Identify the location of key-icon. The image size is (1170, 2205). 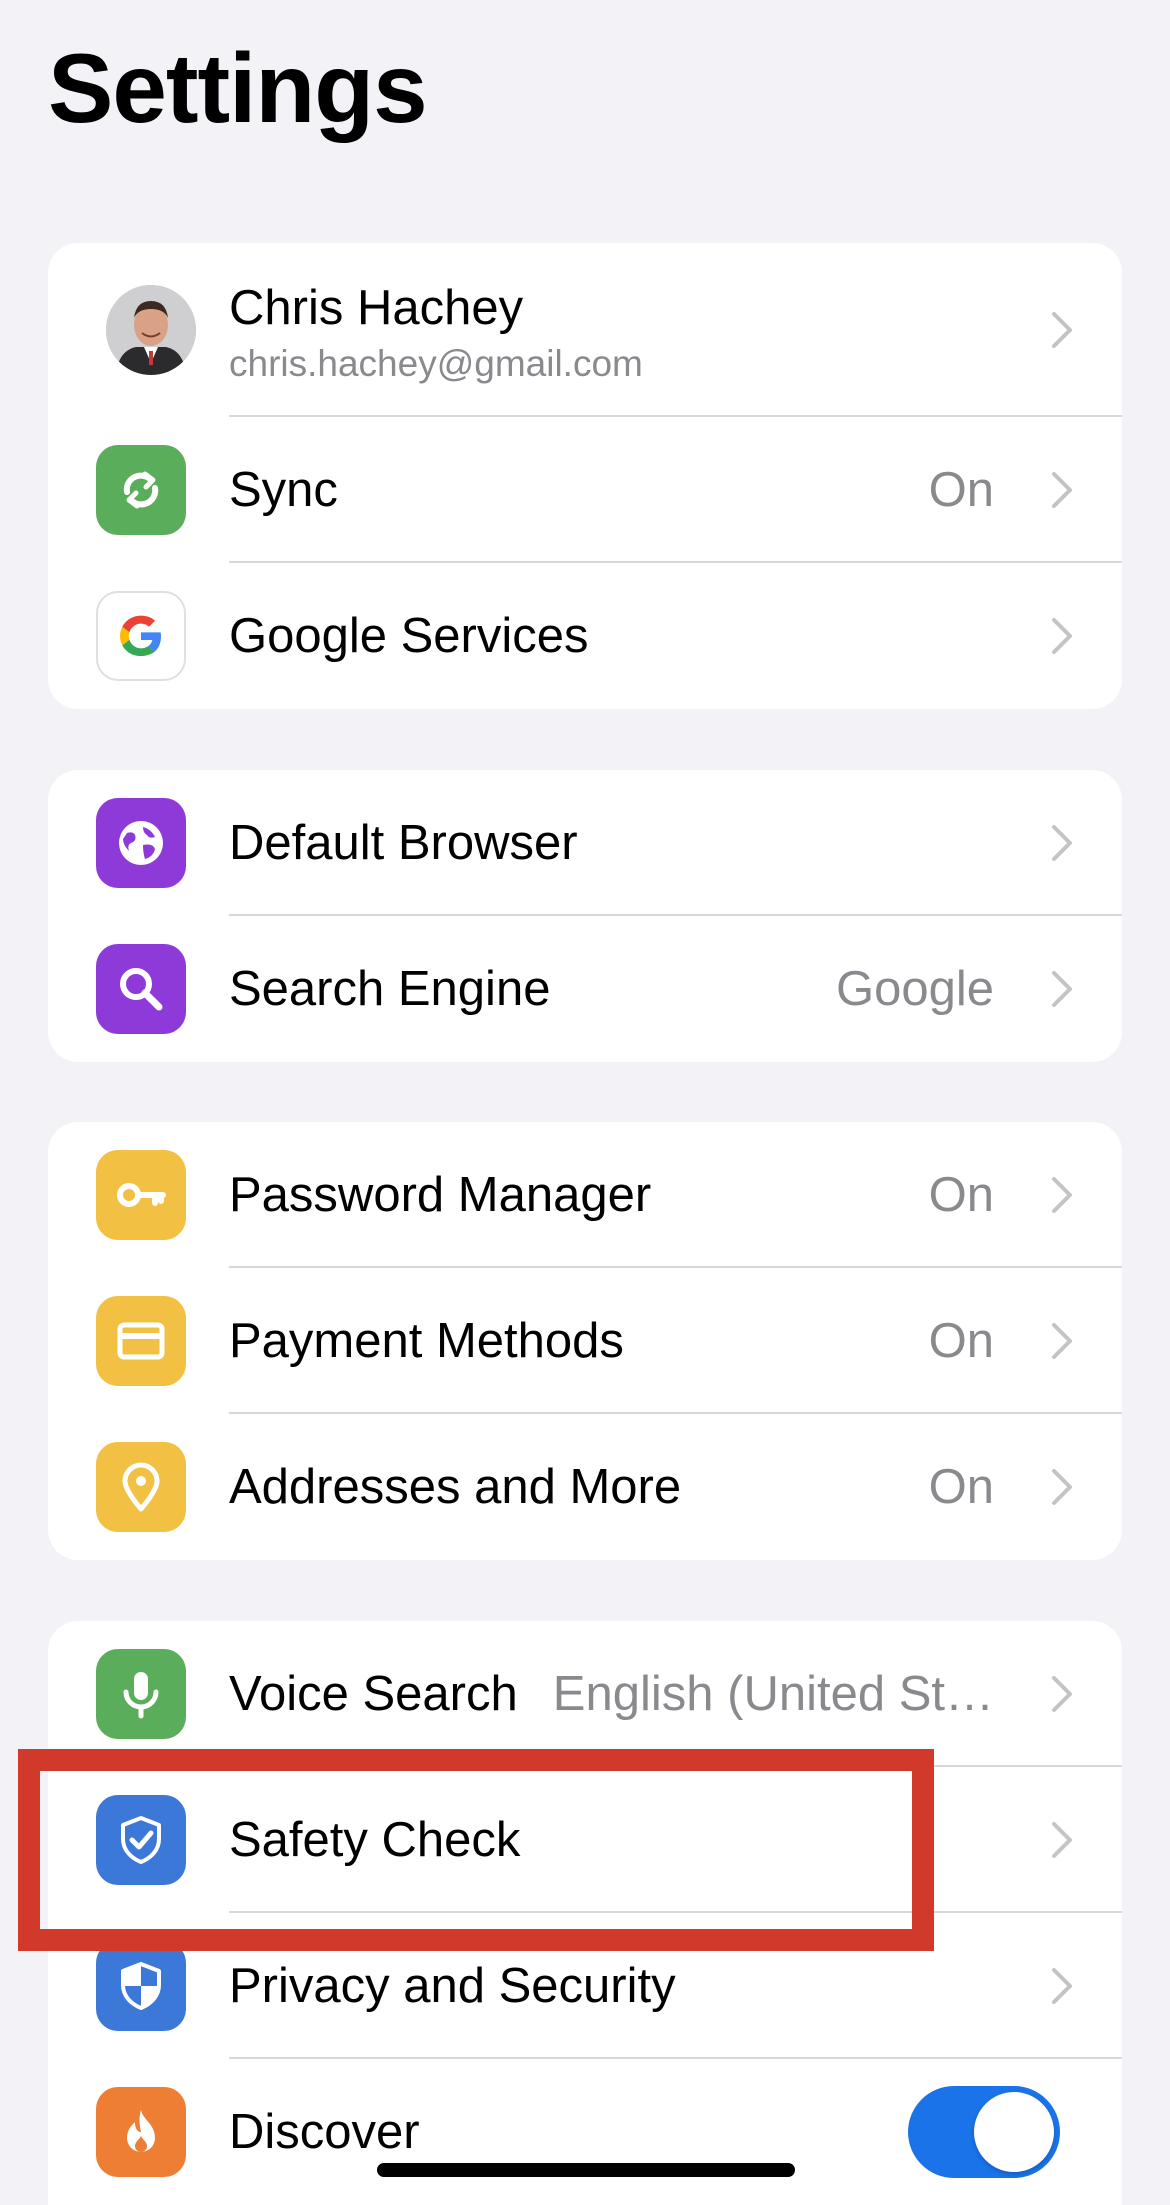
(141, 1195).